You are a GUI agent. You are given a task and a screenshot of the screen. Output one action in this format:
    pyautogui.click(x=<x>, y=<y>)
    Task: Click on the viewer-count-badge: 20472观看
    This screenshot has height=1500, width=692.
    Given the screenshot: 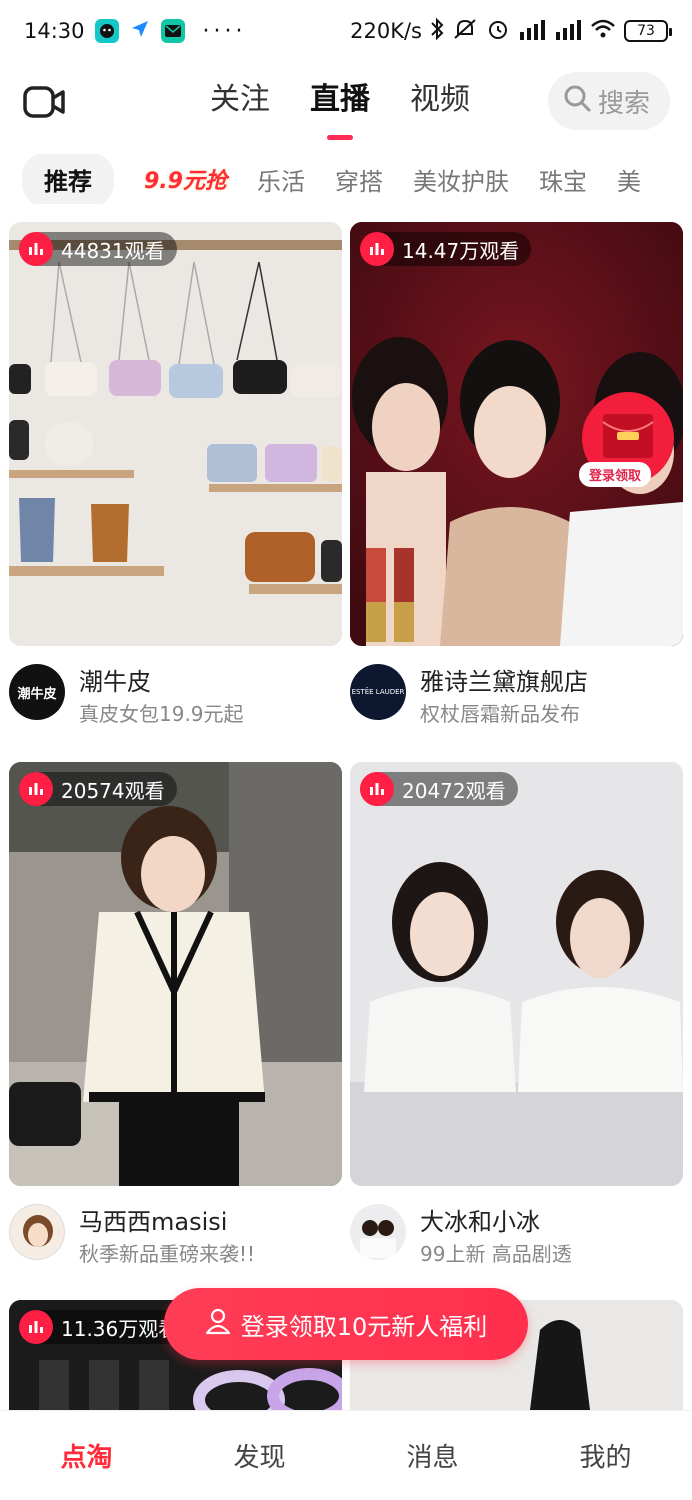 What is the action you would take?
    pyautogui.click(x=439, y=789)
    